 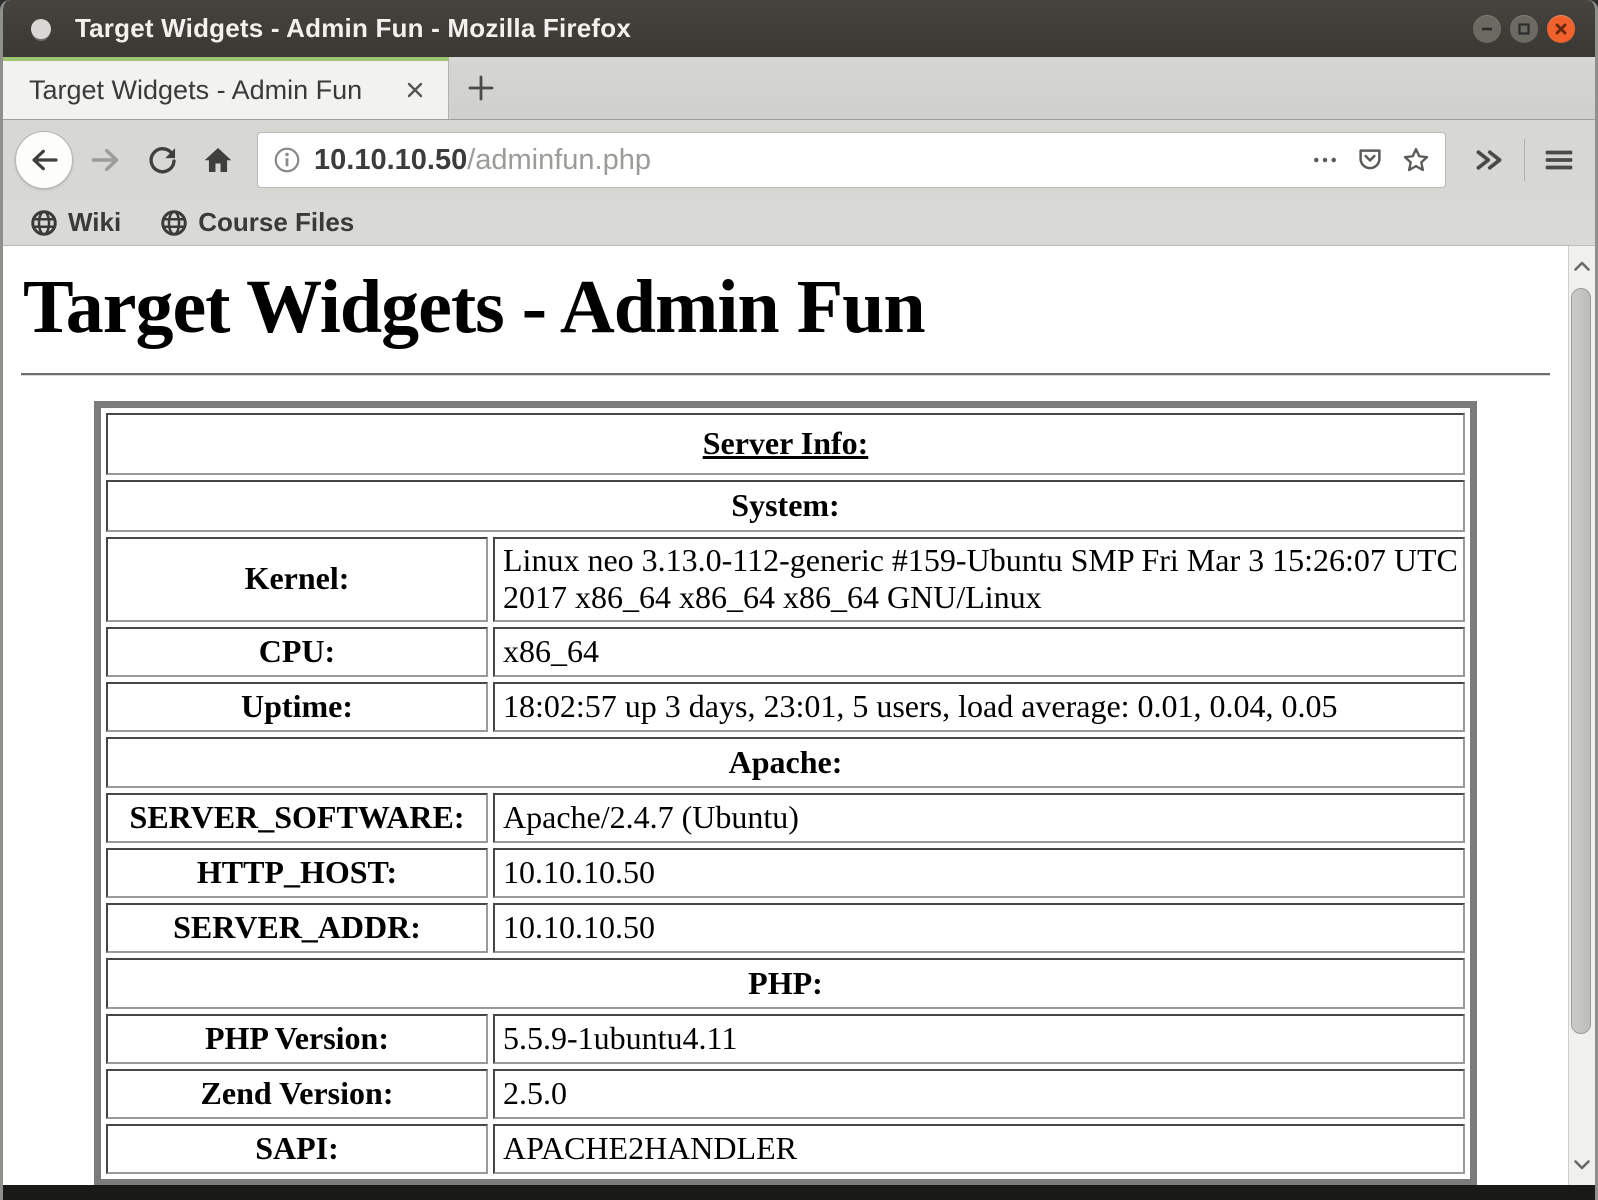 I want to click on row-value: Apache/2.4.7 (Ubuntu), so click(x=979, y=818).